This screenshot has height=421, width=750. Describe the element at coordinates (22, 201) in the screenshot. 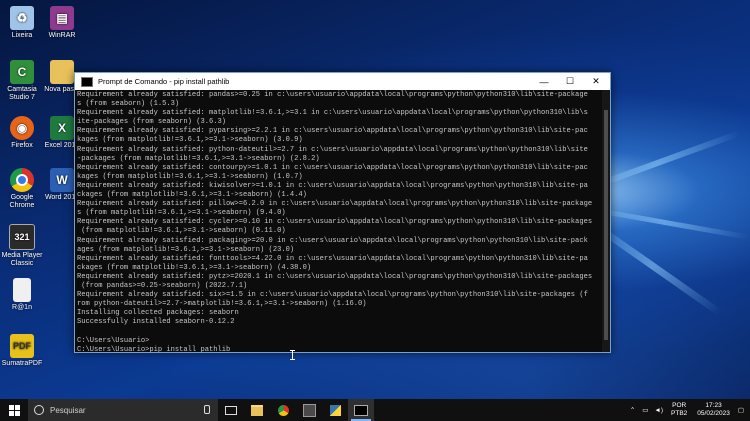

I see `desktop-icon-label: Google Chrome` at that location.